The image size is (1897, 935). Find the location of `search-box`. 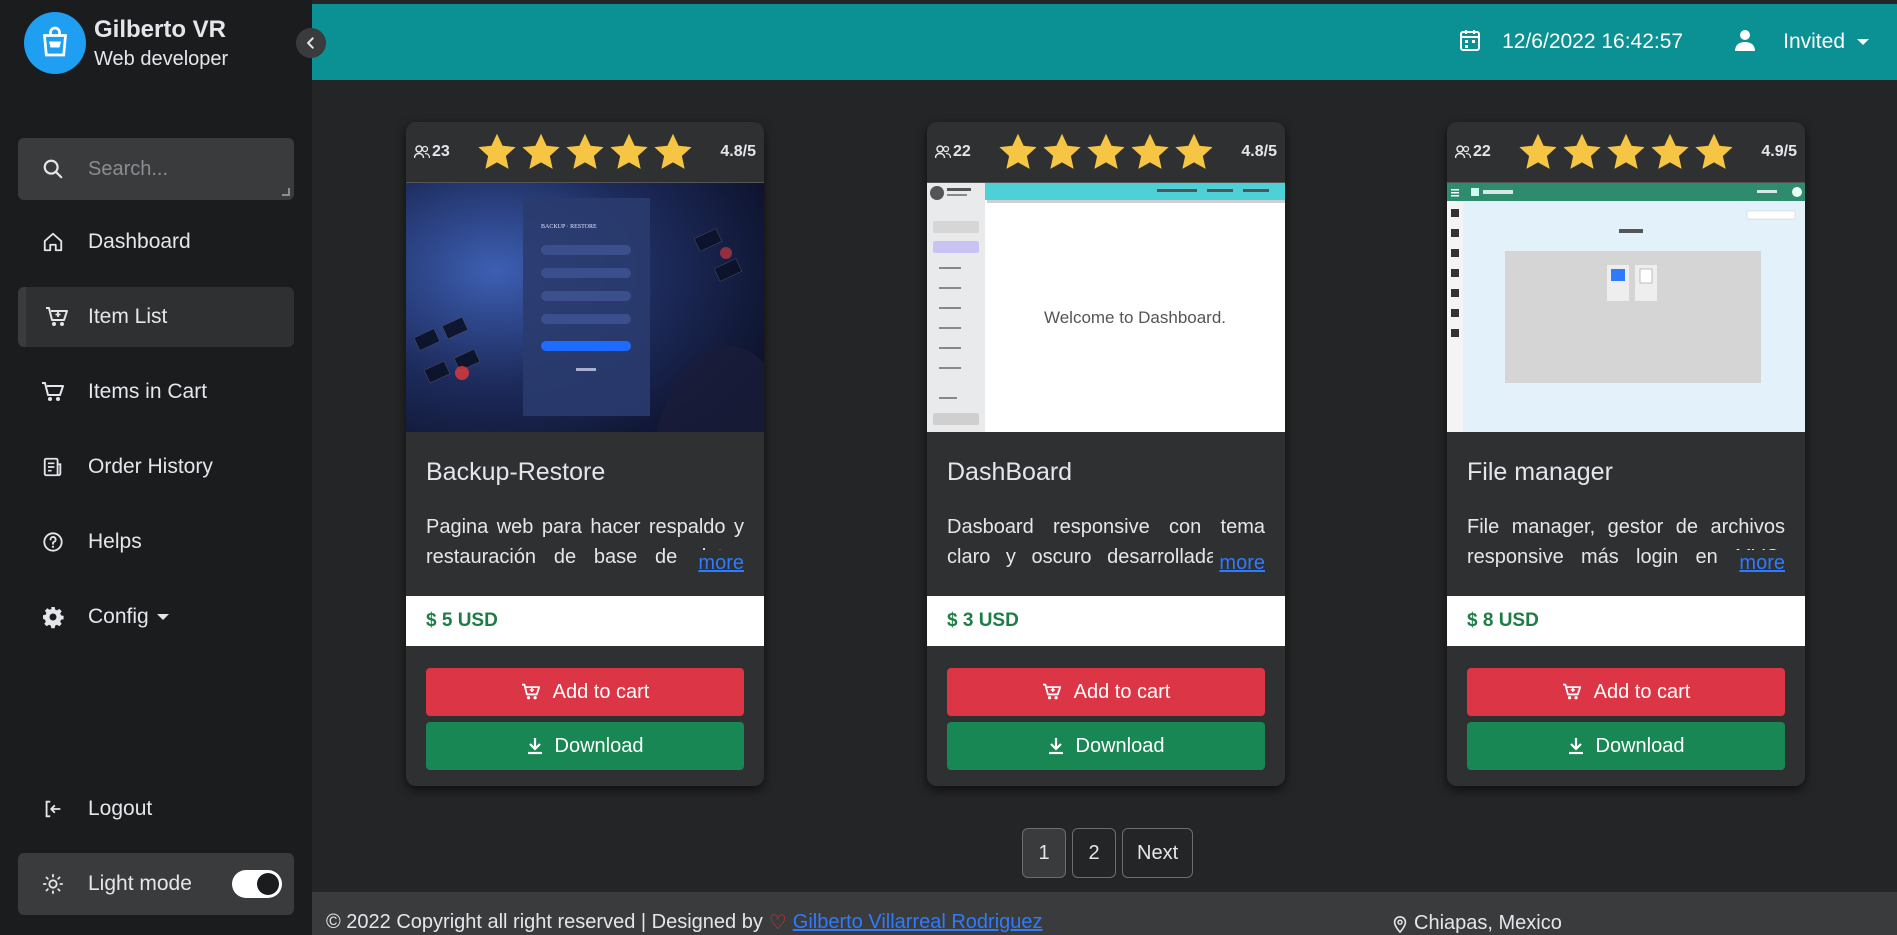

search-box is located at coordinates (156, 169).